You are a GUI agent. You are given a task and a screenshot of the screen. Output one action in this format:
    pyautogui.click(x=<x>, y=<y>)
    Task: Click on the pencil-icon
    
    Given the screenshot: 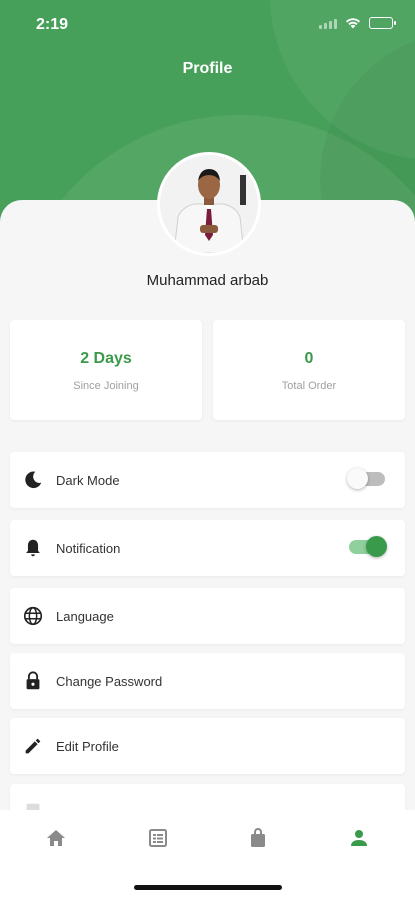 What is the action you would take?
    pyautogui.click(x=33, y=746)
    